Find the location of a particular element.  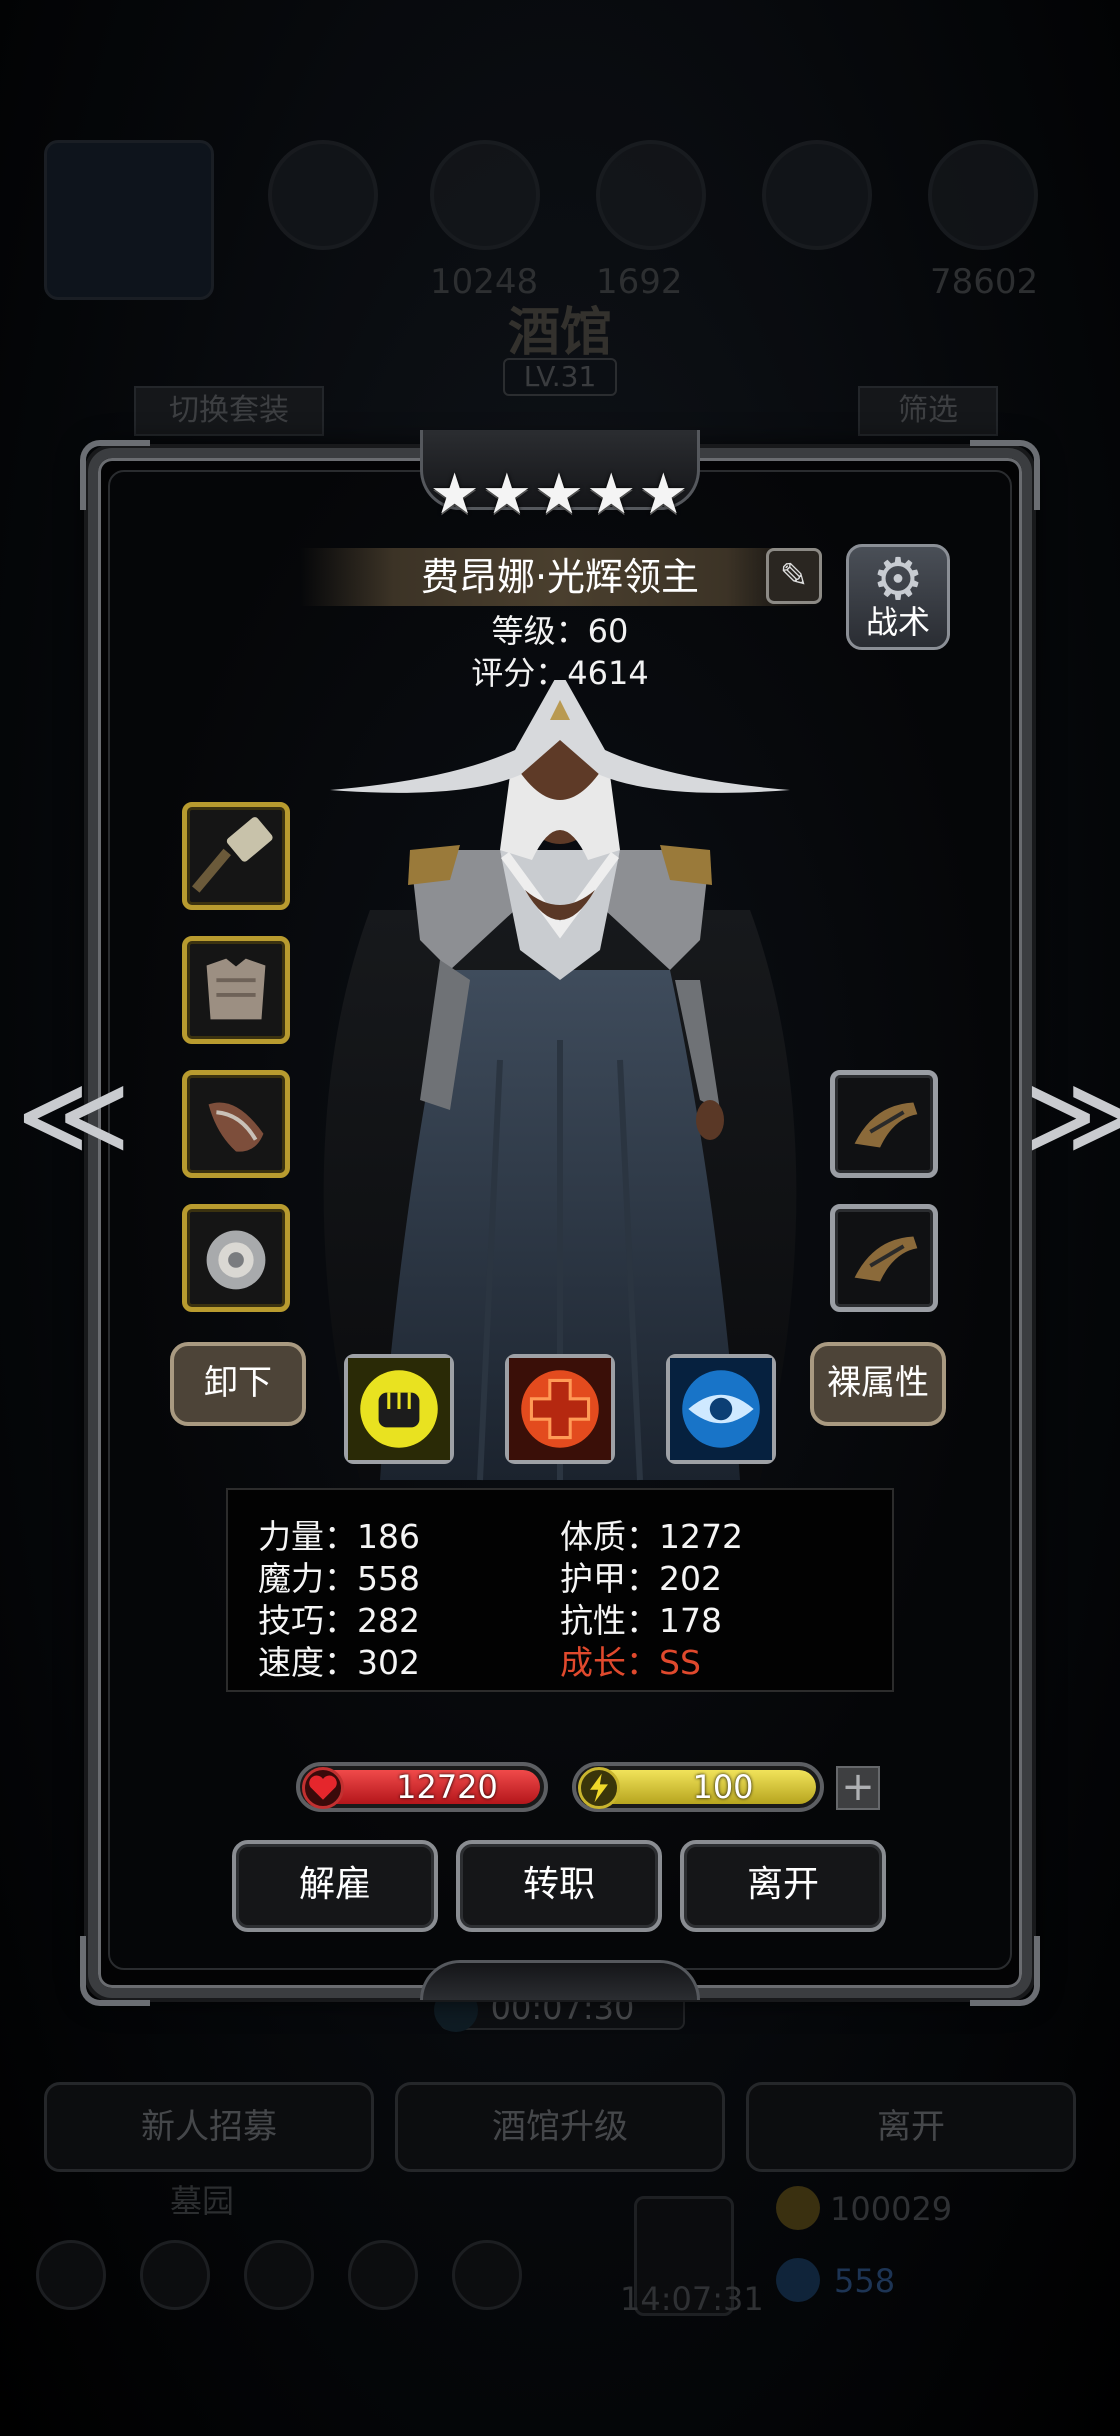

gold-icon is located at coordinates (798, 2208).